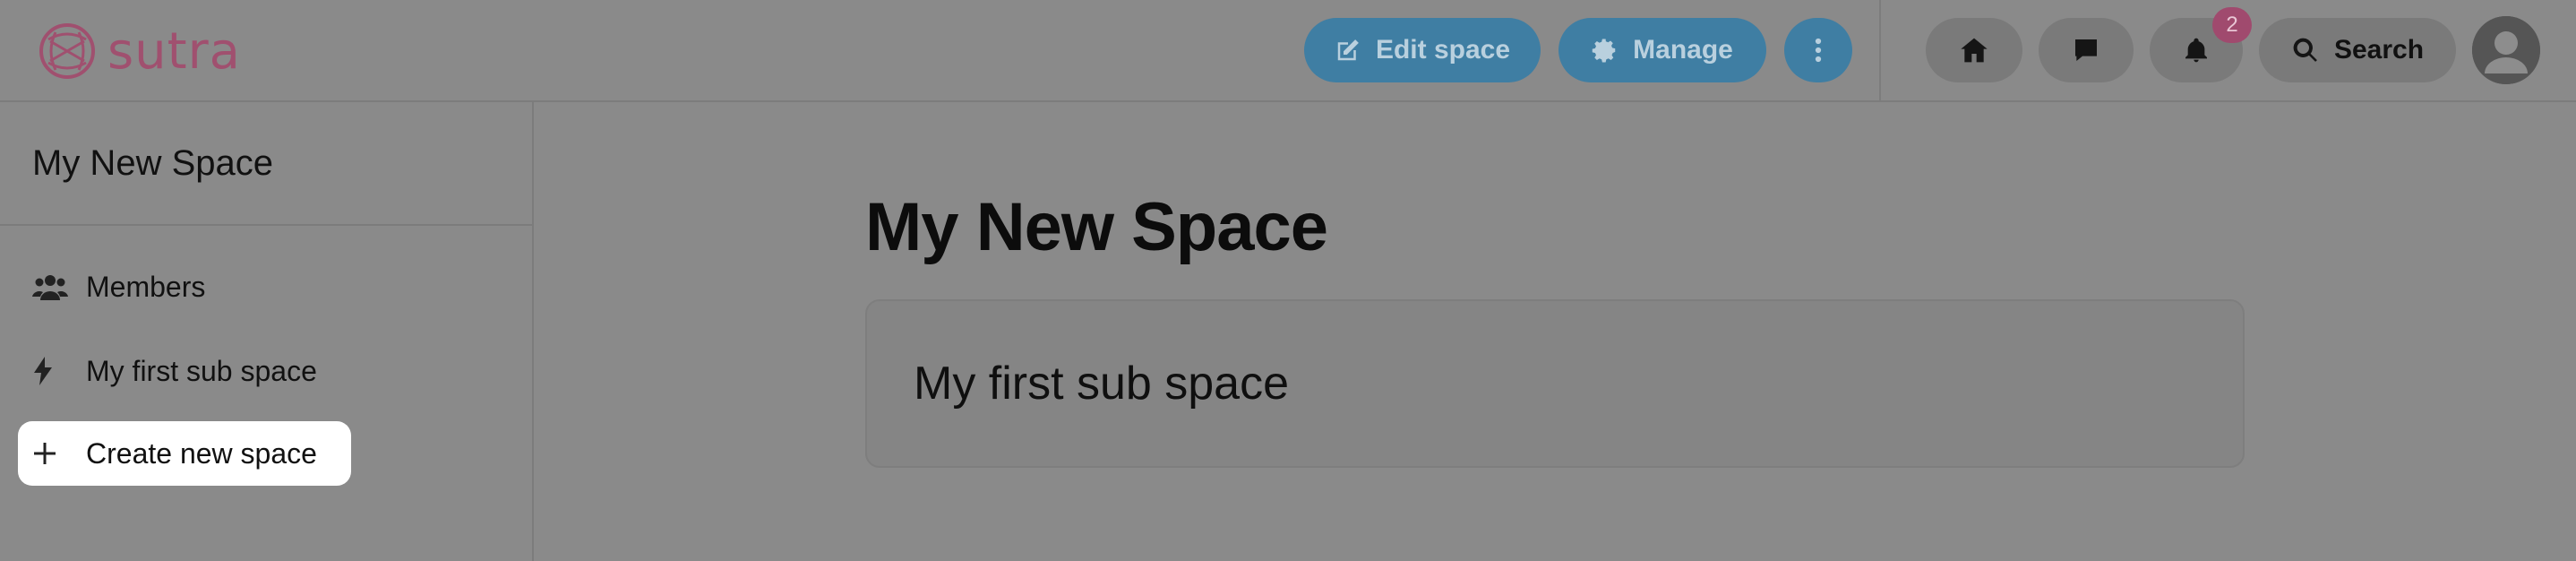  Describe the element at coordinates (174, 52) in the screenshot. I see `logo-text: sutra` at that location.